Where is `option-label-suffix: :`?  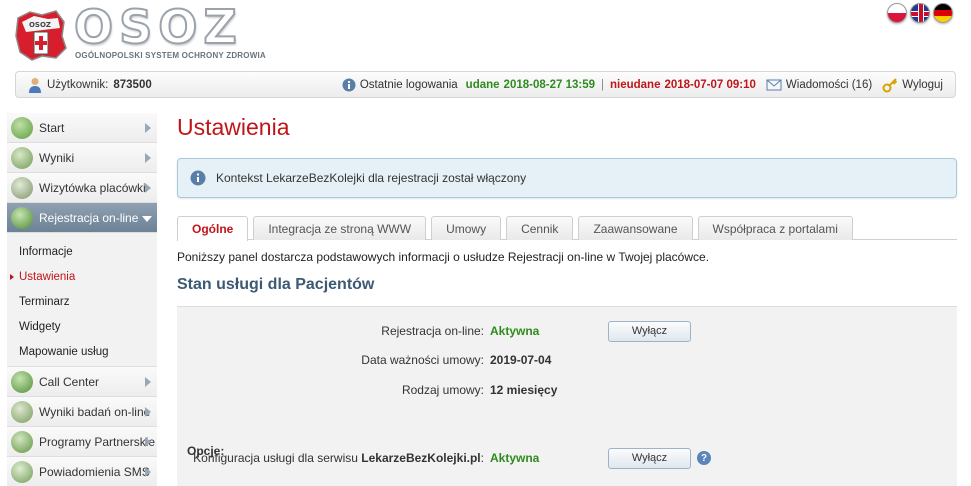
option-label-suffix: : is located at coordinates (482, 458).